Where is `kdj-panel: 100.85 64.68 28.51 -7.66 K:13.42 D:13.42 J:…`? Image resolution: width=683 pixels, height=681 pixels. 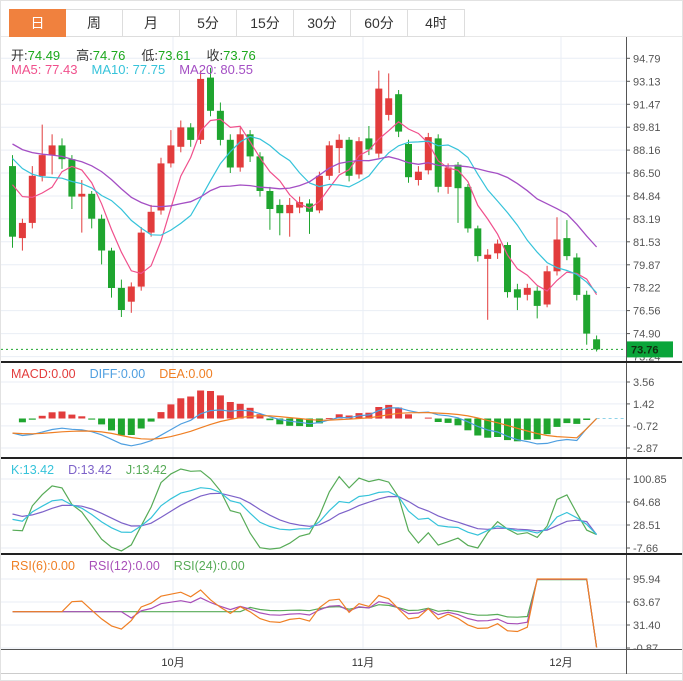 kdj-panel: 100.85 64.68 28.51 -7.66 K:13.42 D:13.42 J:… is located at coordinates (341, 506).